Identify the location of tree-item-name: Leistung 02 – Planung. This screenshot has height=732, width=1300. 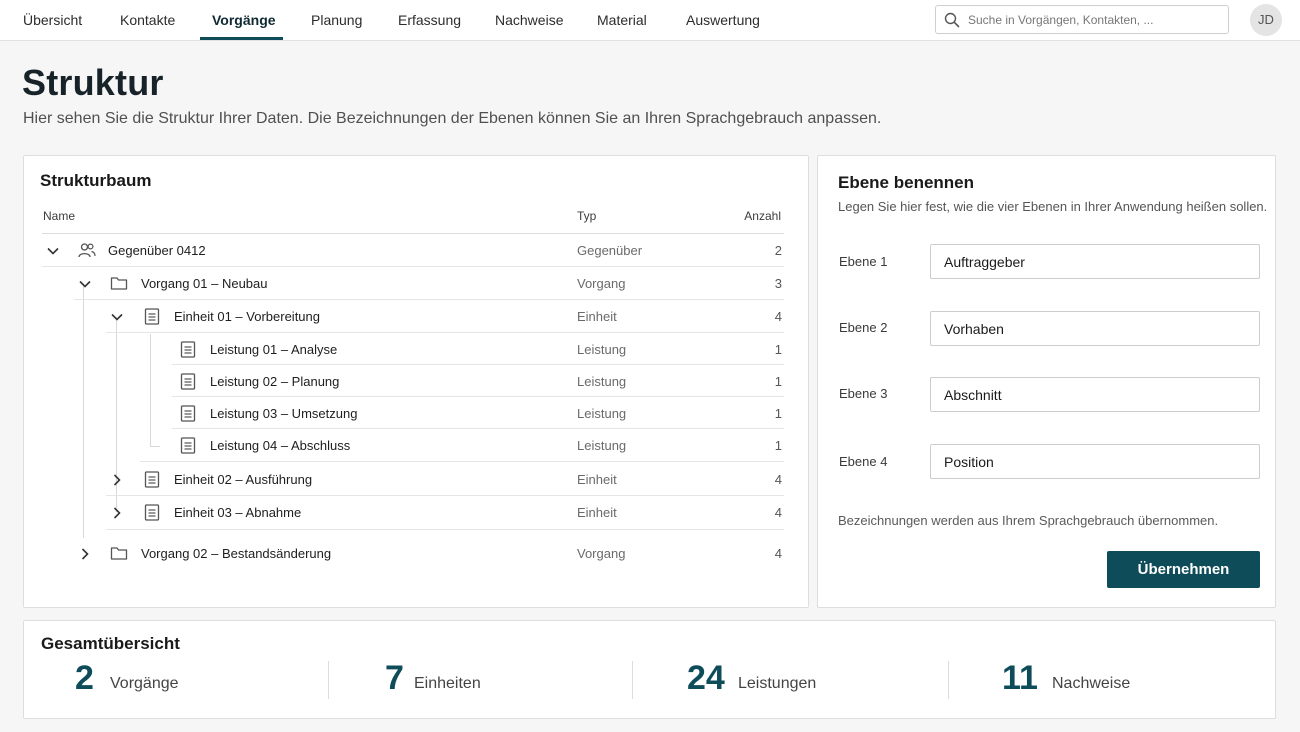
(275, 381).